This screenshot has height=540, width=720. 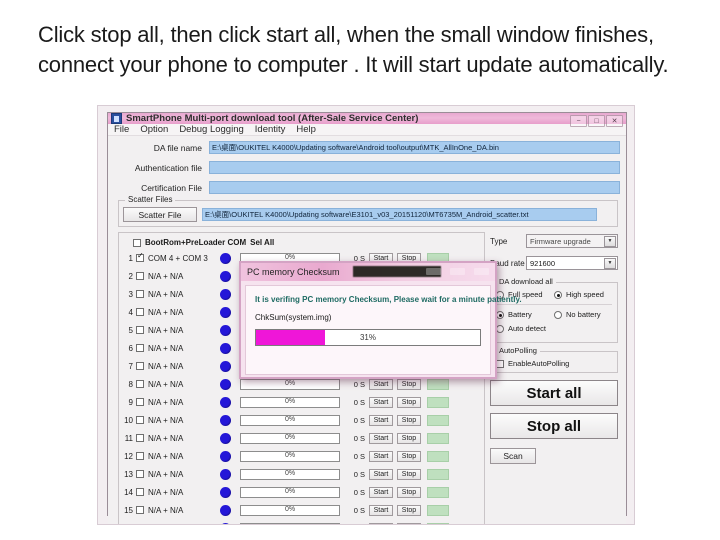 What do you see at coordinates (121, 129) in the screenshot?
I see `menu-item-file: File` at bounding box center [121, 129].